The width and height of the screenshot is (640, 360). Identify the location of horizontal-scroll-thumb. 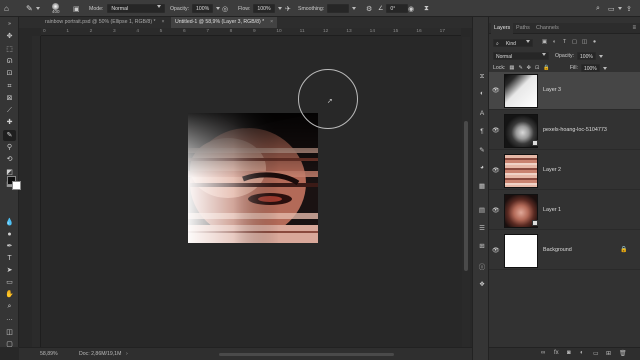
(306, 354).